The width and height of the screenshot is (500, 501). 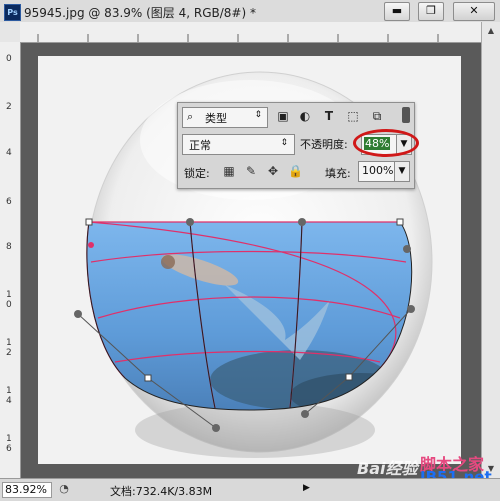 What do you see at coordinates (387, 468) in the screenshot?
I see `baidu-watermark: Bai经验` at bounding box center [387, 468].